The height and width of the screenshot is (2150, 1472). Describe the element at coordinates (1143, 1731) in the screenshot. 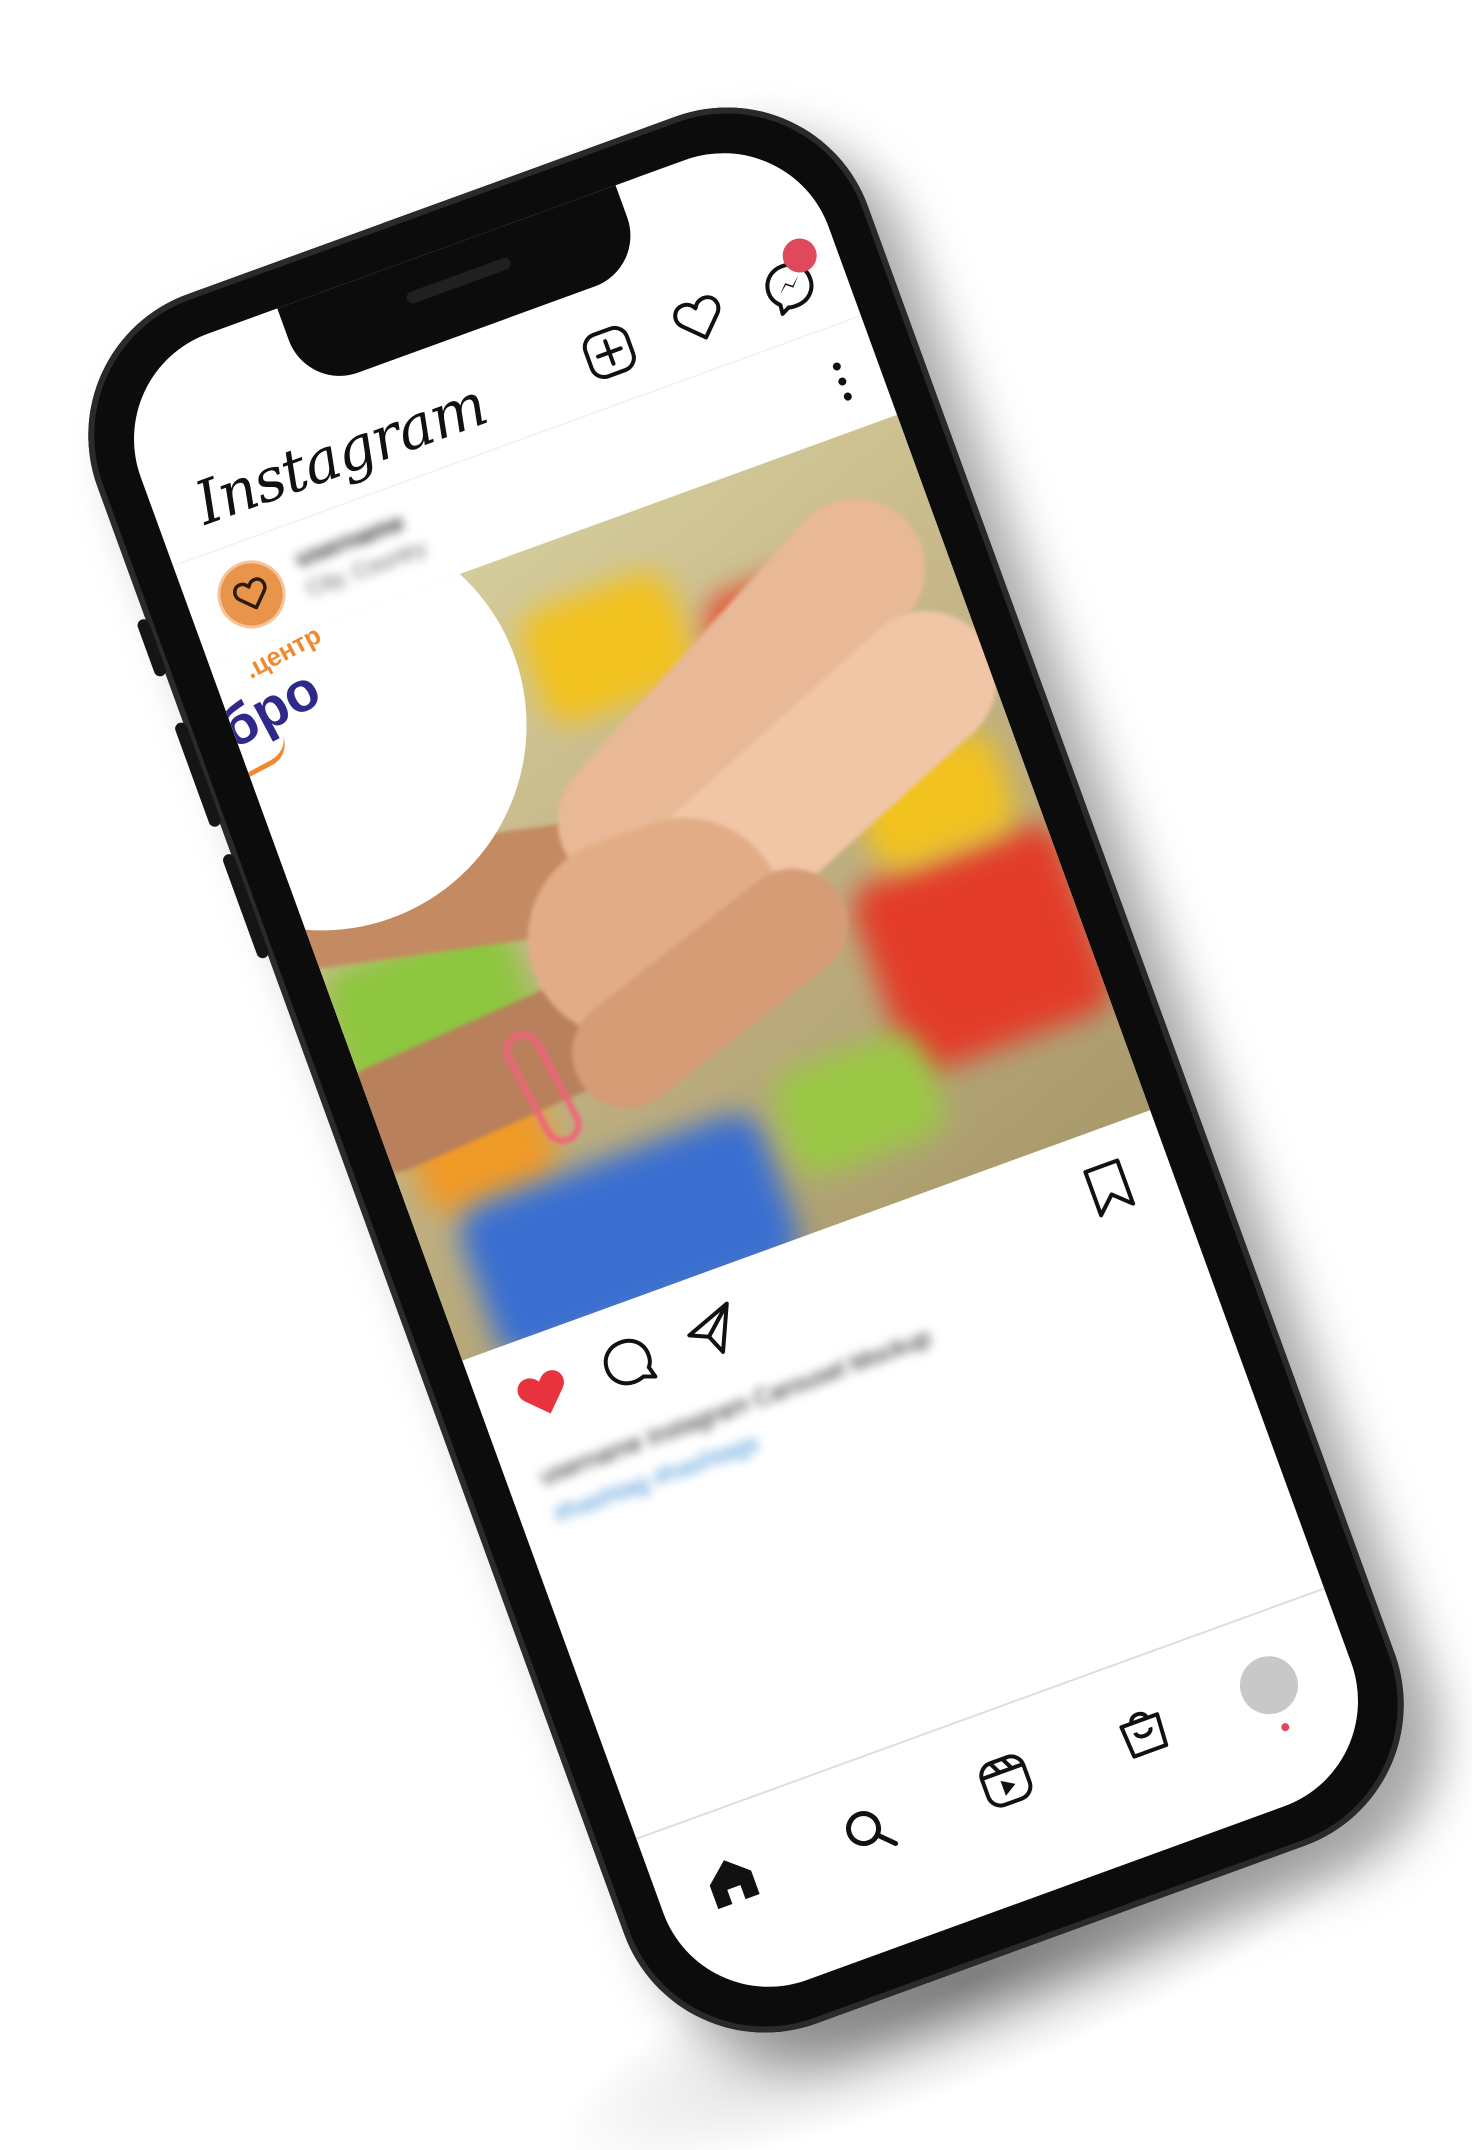

I see `shop-icon` at that location.